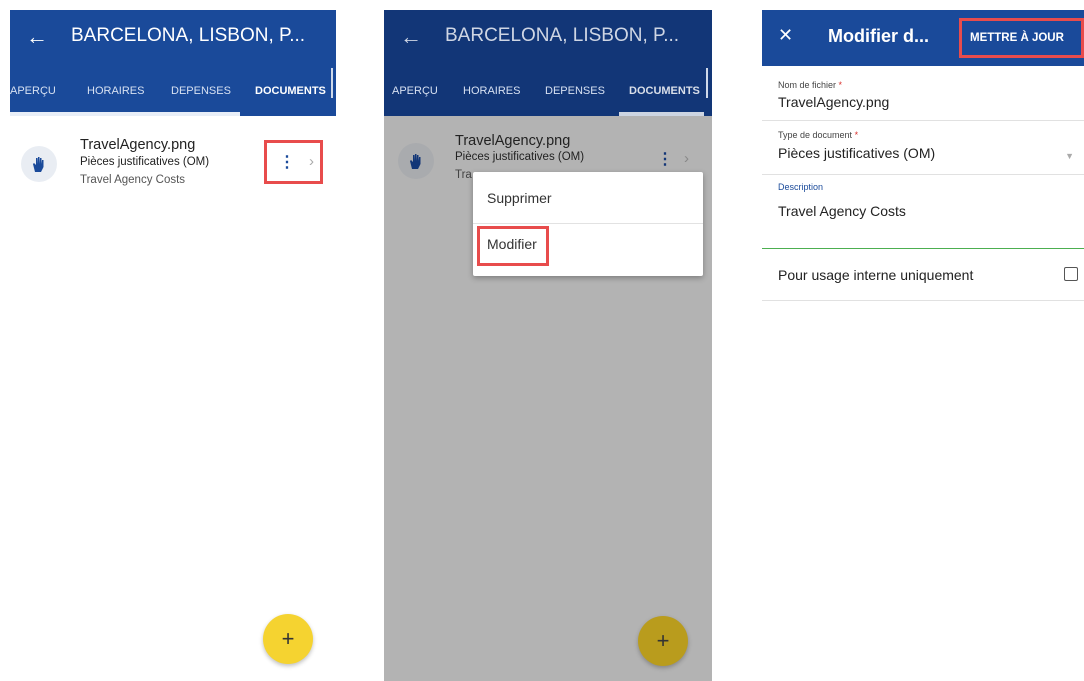  I want to click on document-description: Tra, so click(463, 175).